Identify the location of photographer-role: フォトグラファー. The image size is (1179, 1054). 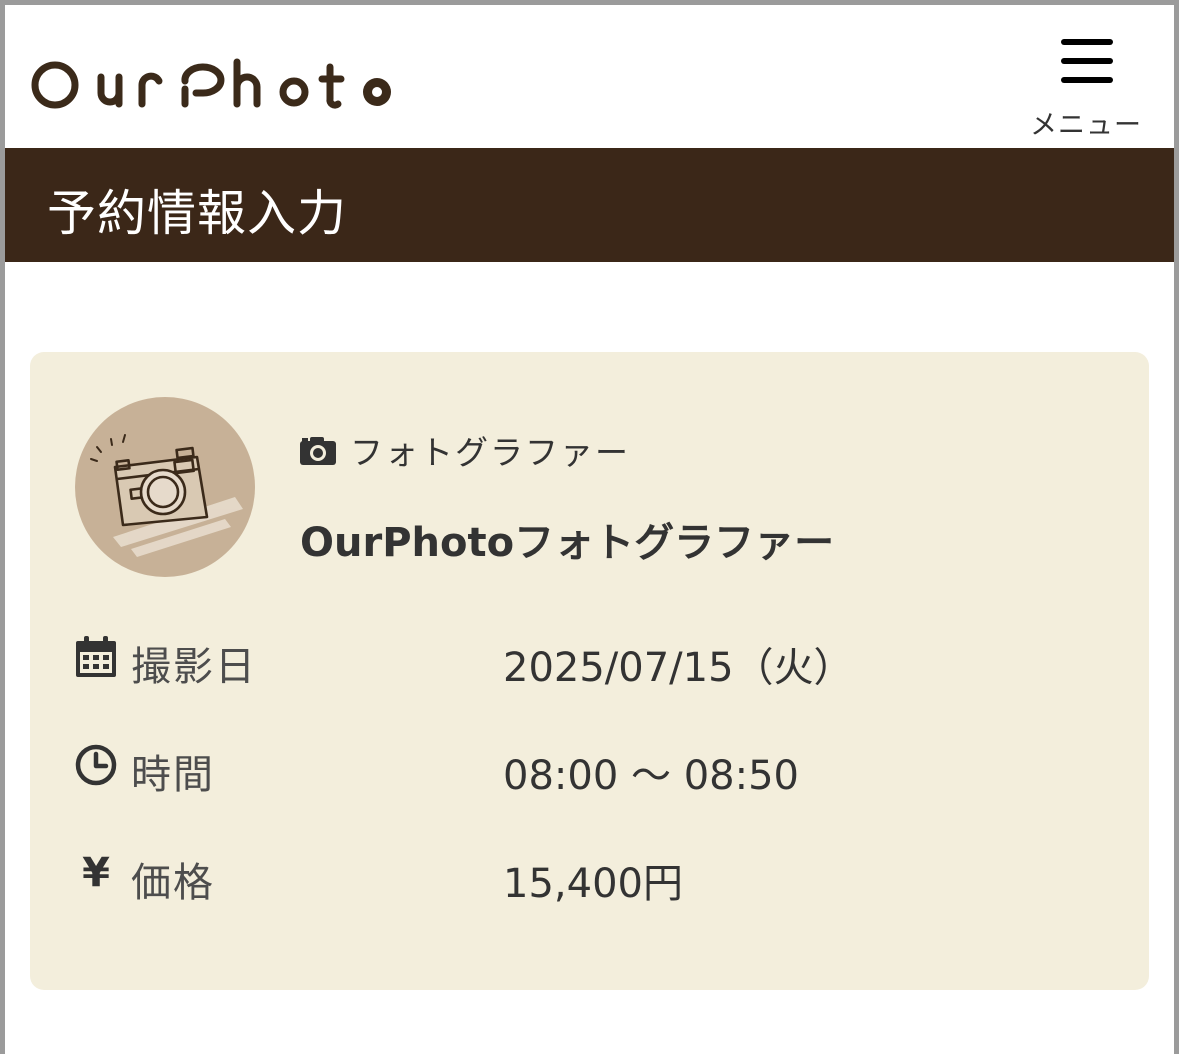
(465, 451).